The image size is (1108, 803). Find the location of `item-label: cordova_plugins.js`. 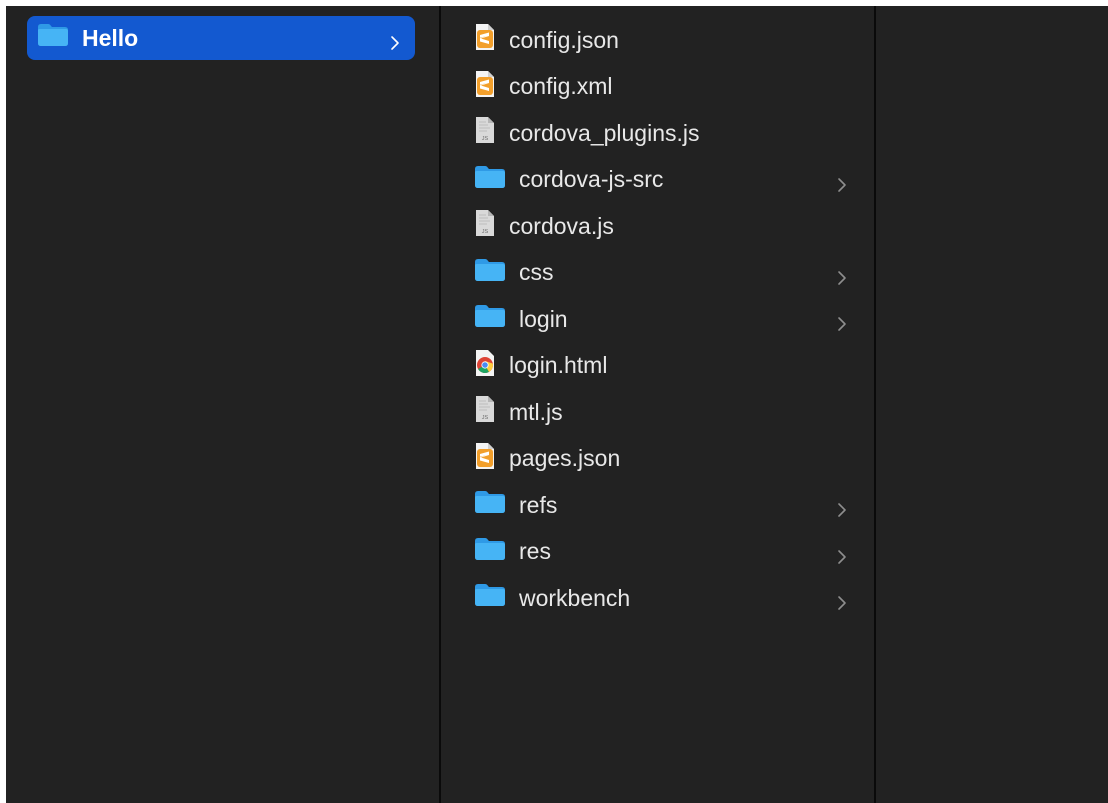

item-label: cordova_plugins.js is located at coordinates (604, 132).